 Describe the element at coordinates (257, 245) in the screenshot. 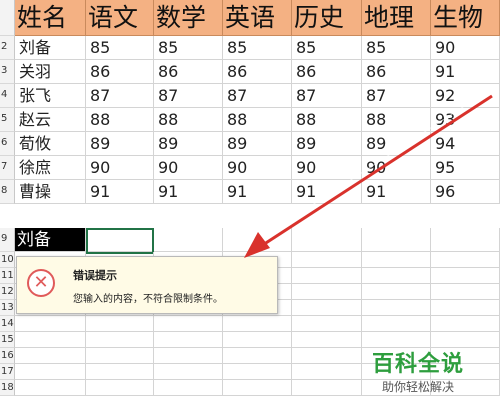

I see `arrow-head` at that location.